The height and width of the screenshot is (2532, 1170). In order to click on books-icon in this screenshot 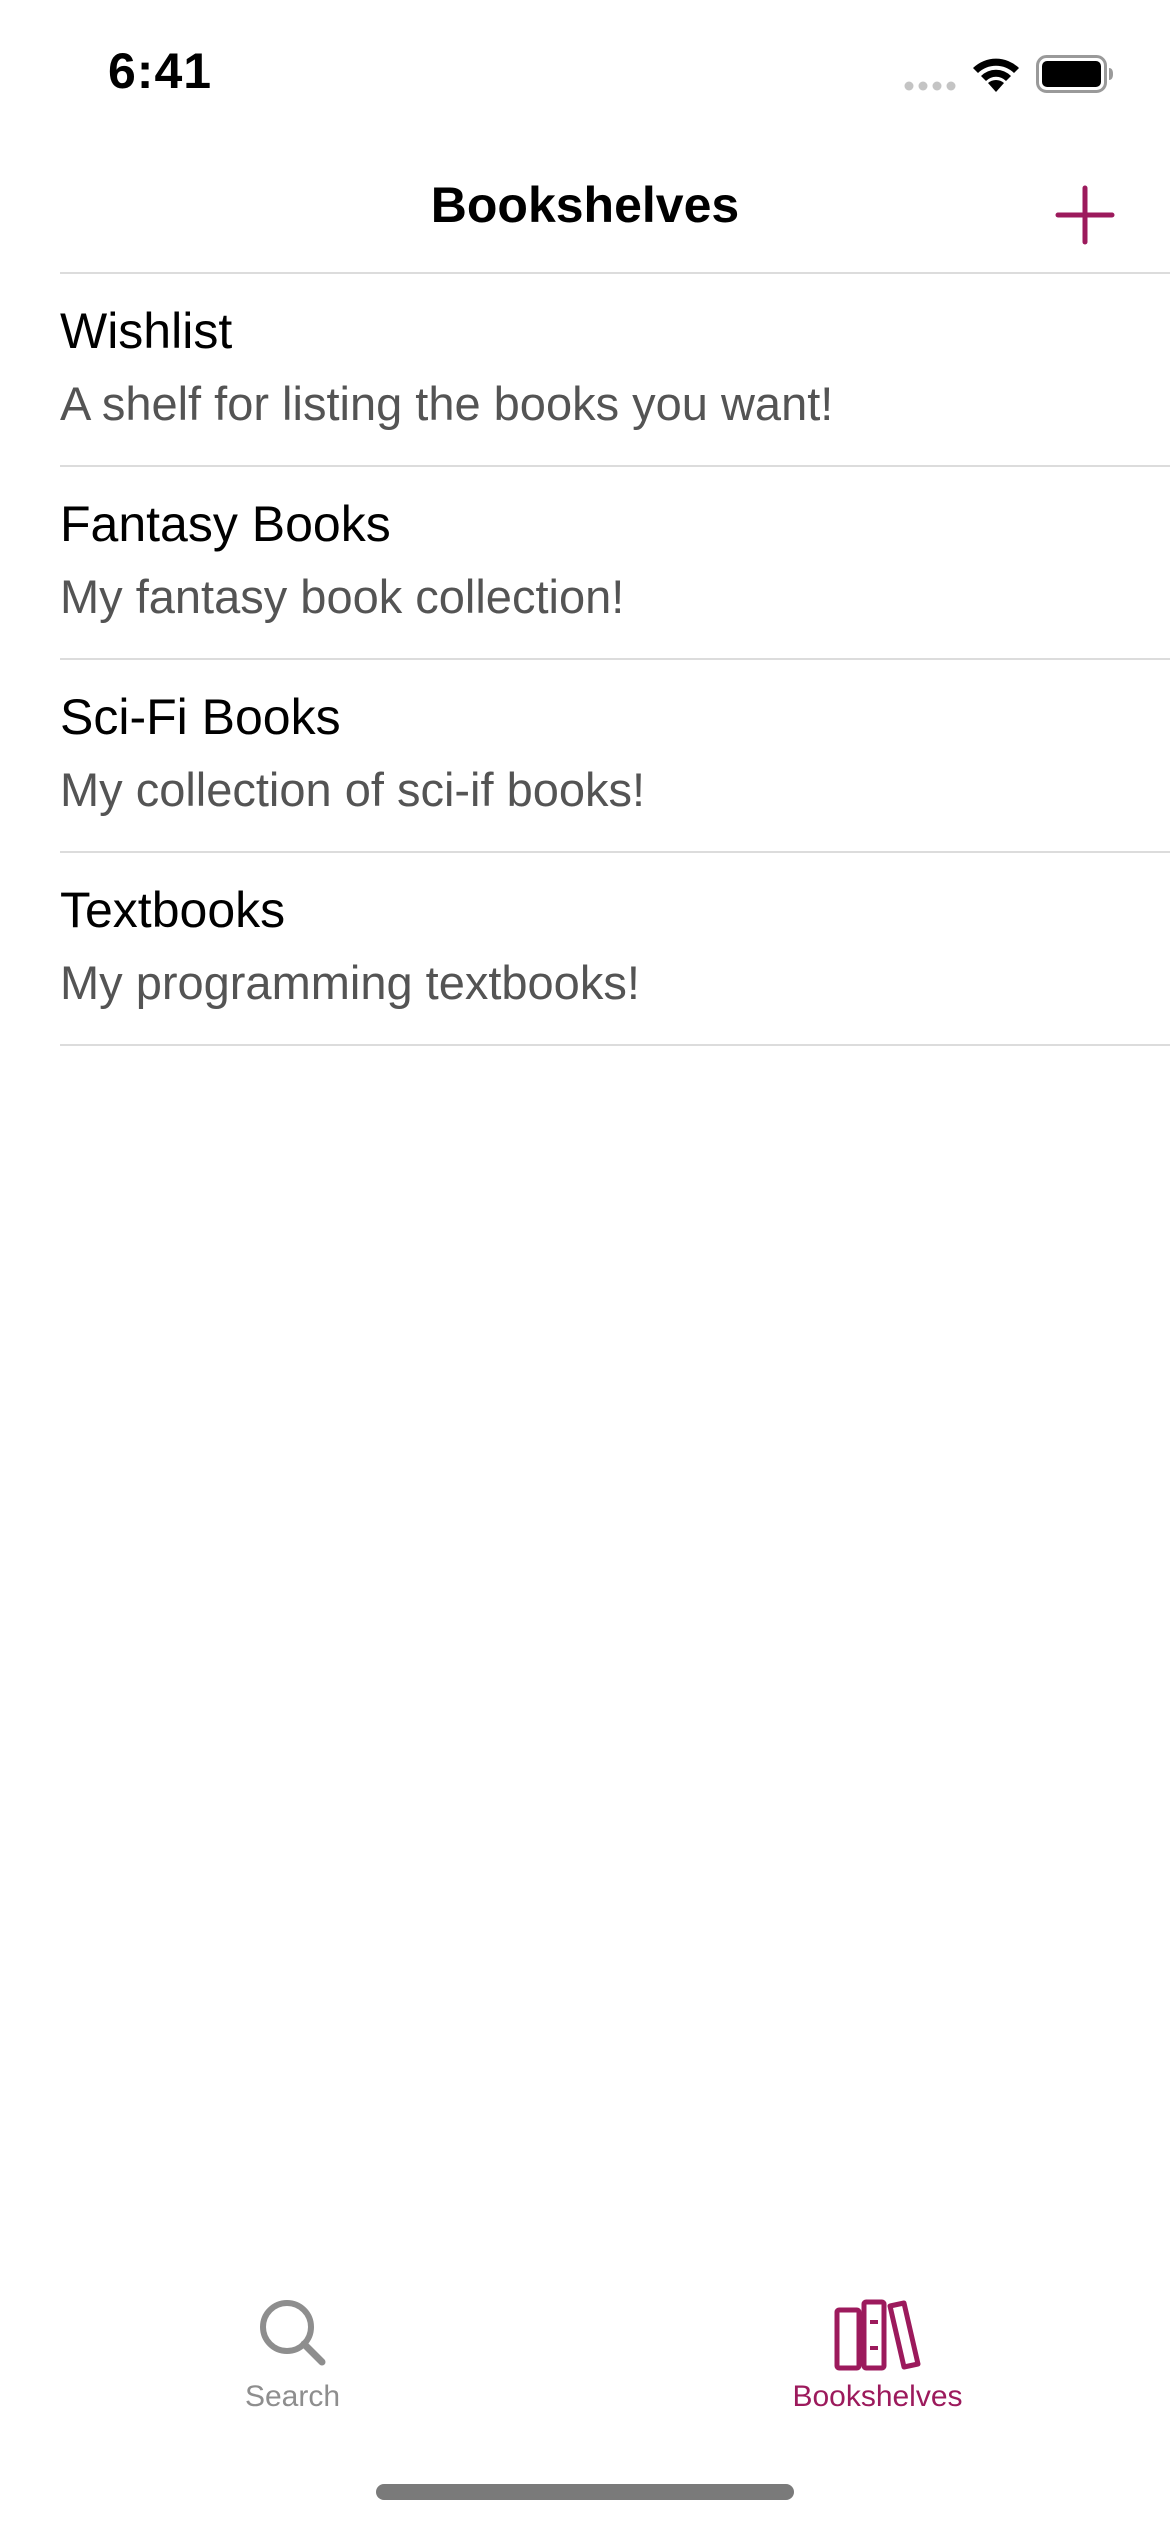, I will do `click(877, 2335)`.